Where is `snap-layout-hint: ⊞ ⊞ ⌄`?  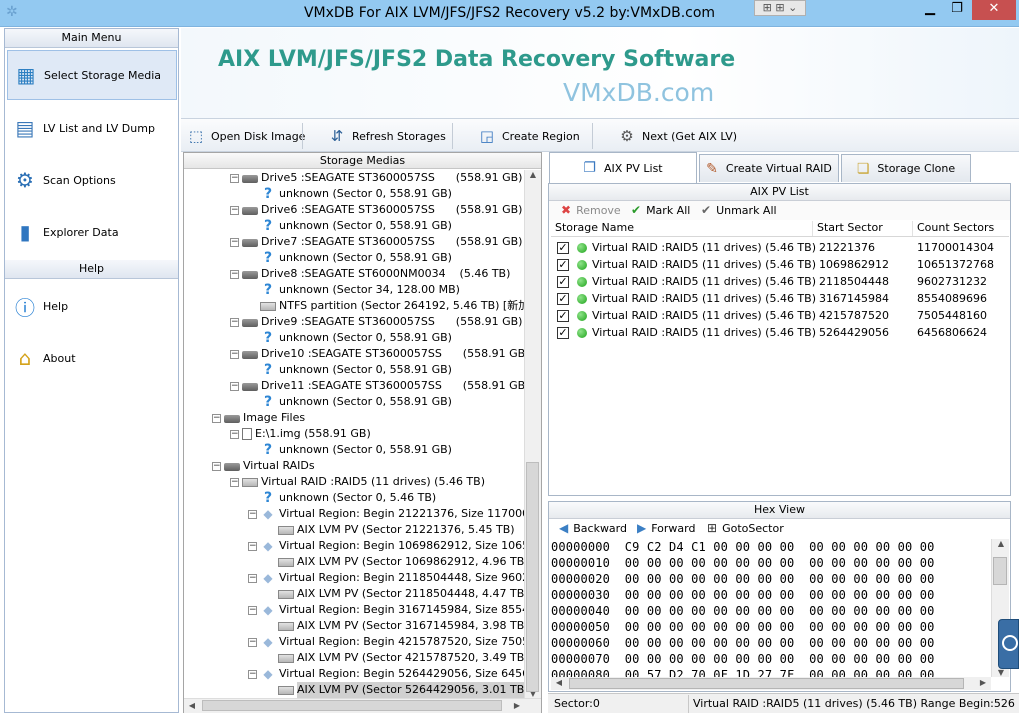 snap-layout-hint: ⊞ ⊞ ⌄ is located at coordinates (780, 8).